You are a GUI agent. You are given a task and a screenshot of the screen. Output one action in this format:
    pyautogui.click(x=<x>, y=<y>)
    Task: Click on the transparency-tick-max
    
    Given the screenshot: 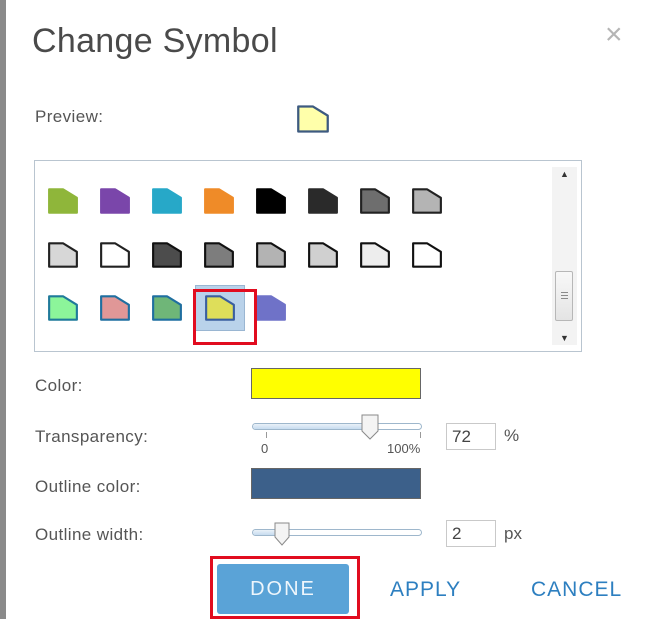 What is the action you would take?
    pyautogui.click(x=420, y=435)
    